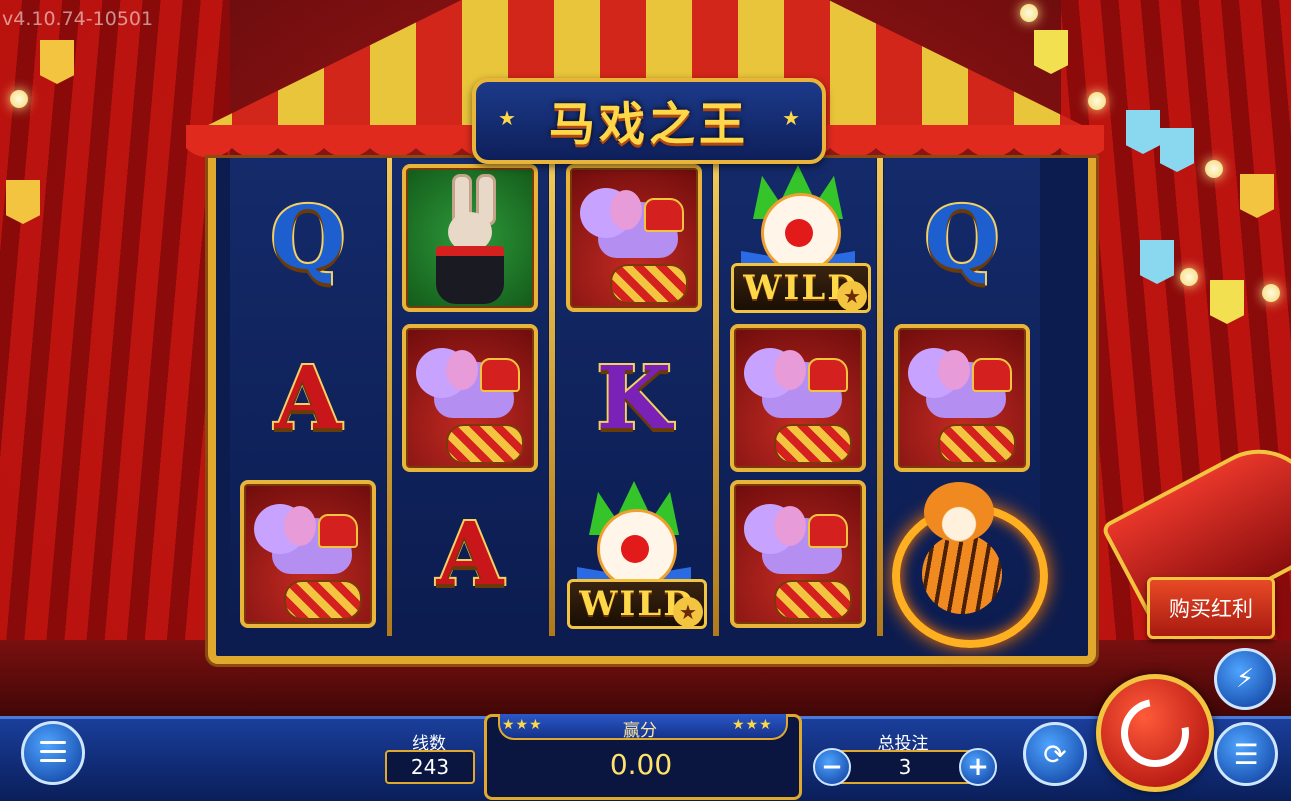 The height and width of the screenshot is (801, 1291). I want to click on reel-cell: K, so click(634, 398).